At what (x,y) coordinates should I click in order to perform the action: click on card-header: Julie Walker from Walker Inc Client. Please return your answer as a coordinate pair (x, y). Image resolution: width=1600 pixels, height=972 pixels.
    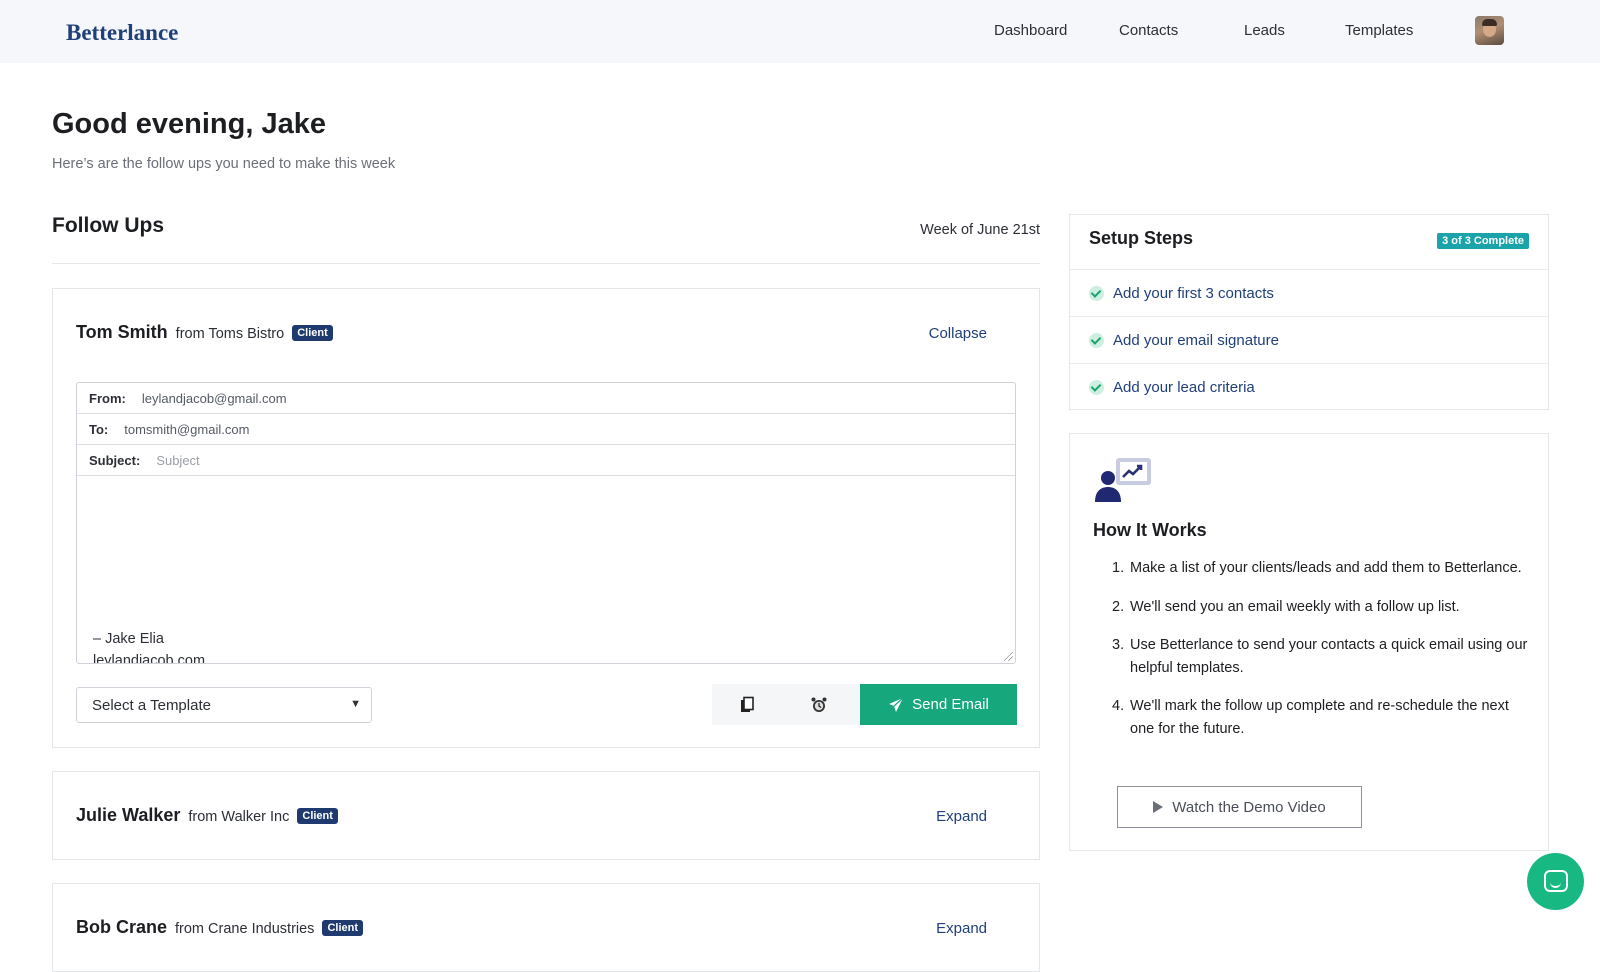
    Looking at the image, I should click on (207, 815).